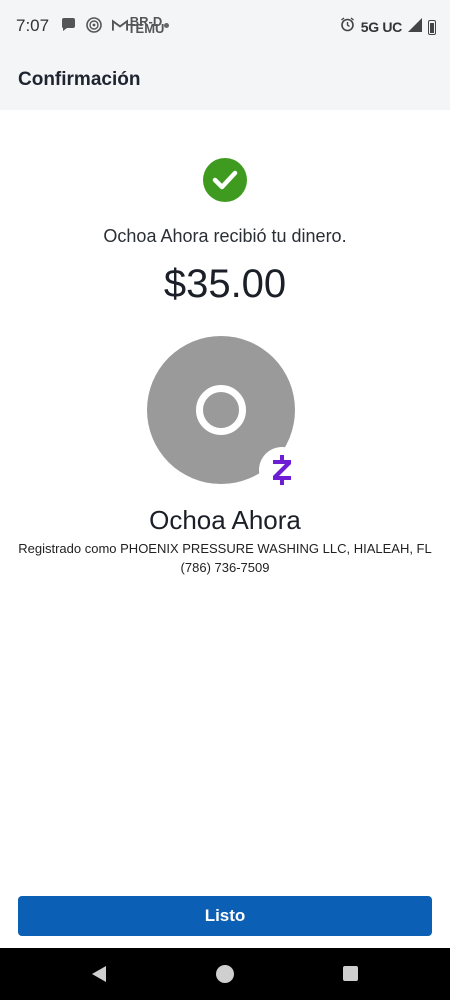 The width and height of the screenshot is (450, 1000). What do you see at coordinates (221, 410) in the screenshot?
I see `avatar-placeholder-icon` at bounding box center [221, 410].